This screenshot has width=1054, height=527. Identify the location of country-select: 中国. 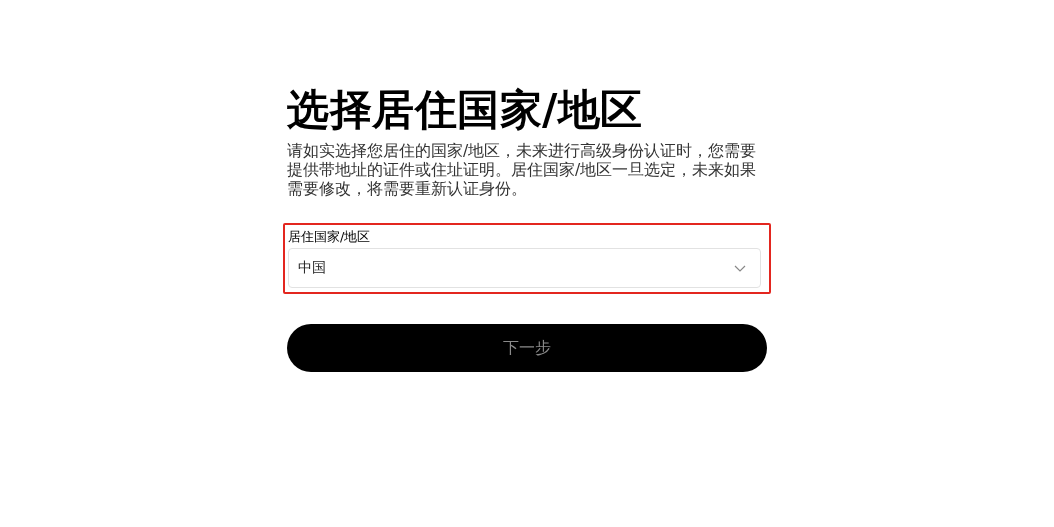
(524, 268).